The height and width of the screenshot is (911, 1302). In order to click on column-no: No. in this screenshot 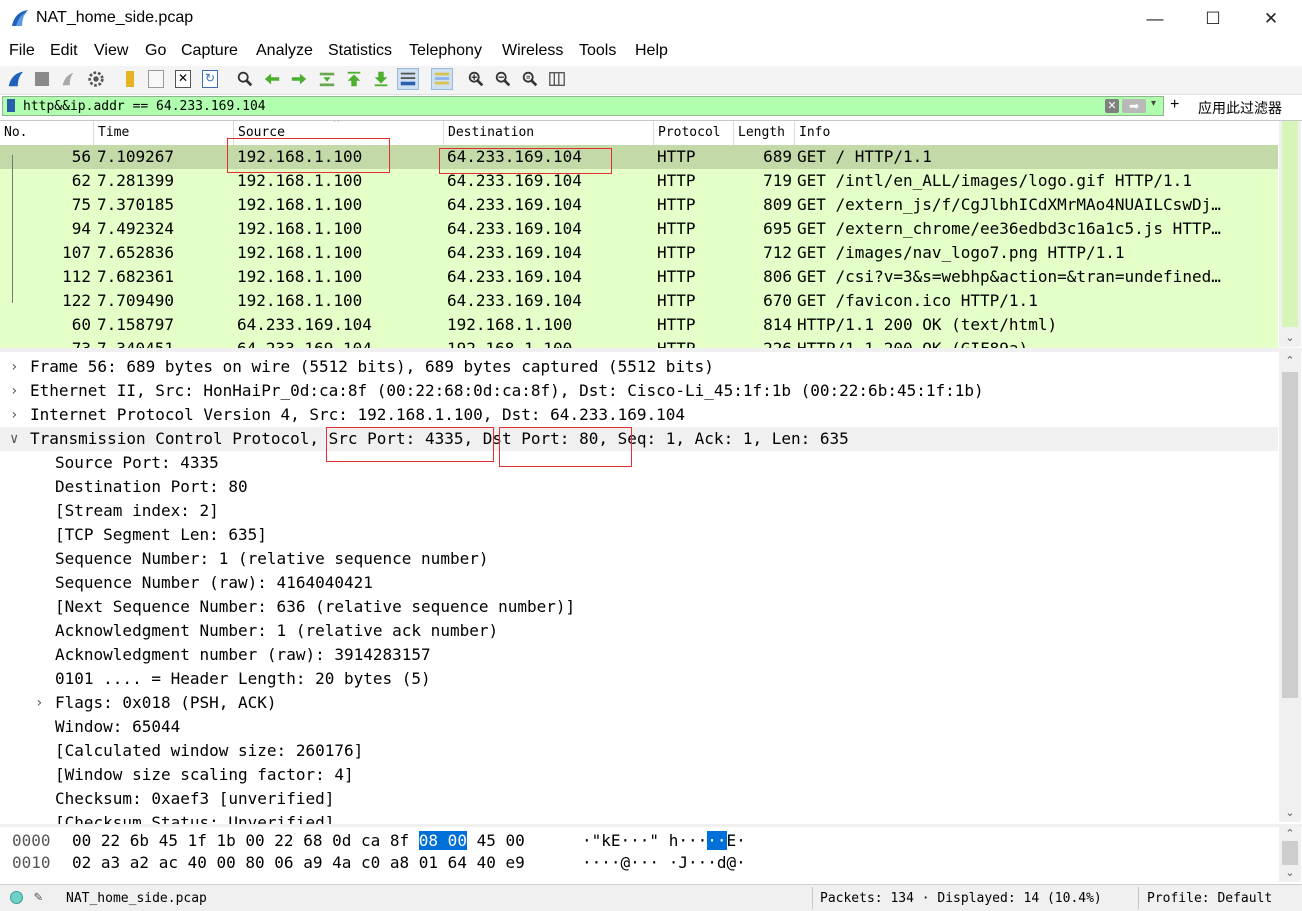, I will do `click(47, 133)`.